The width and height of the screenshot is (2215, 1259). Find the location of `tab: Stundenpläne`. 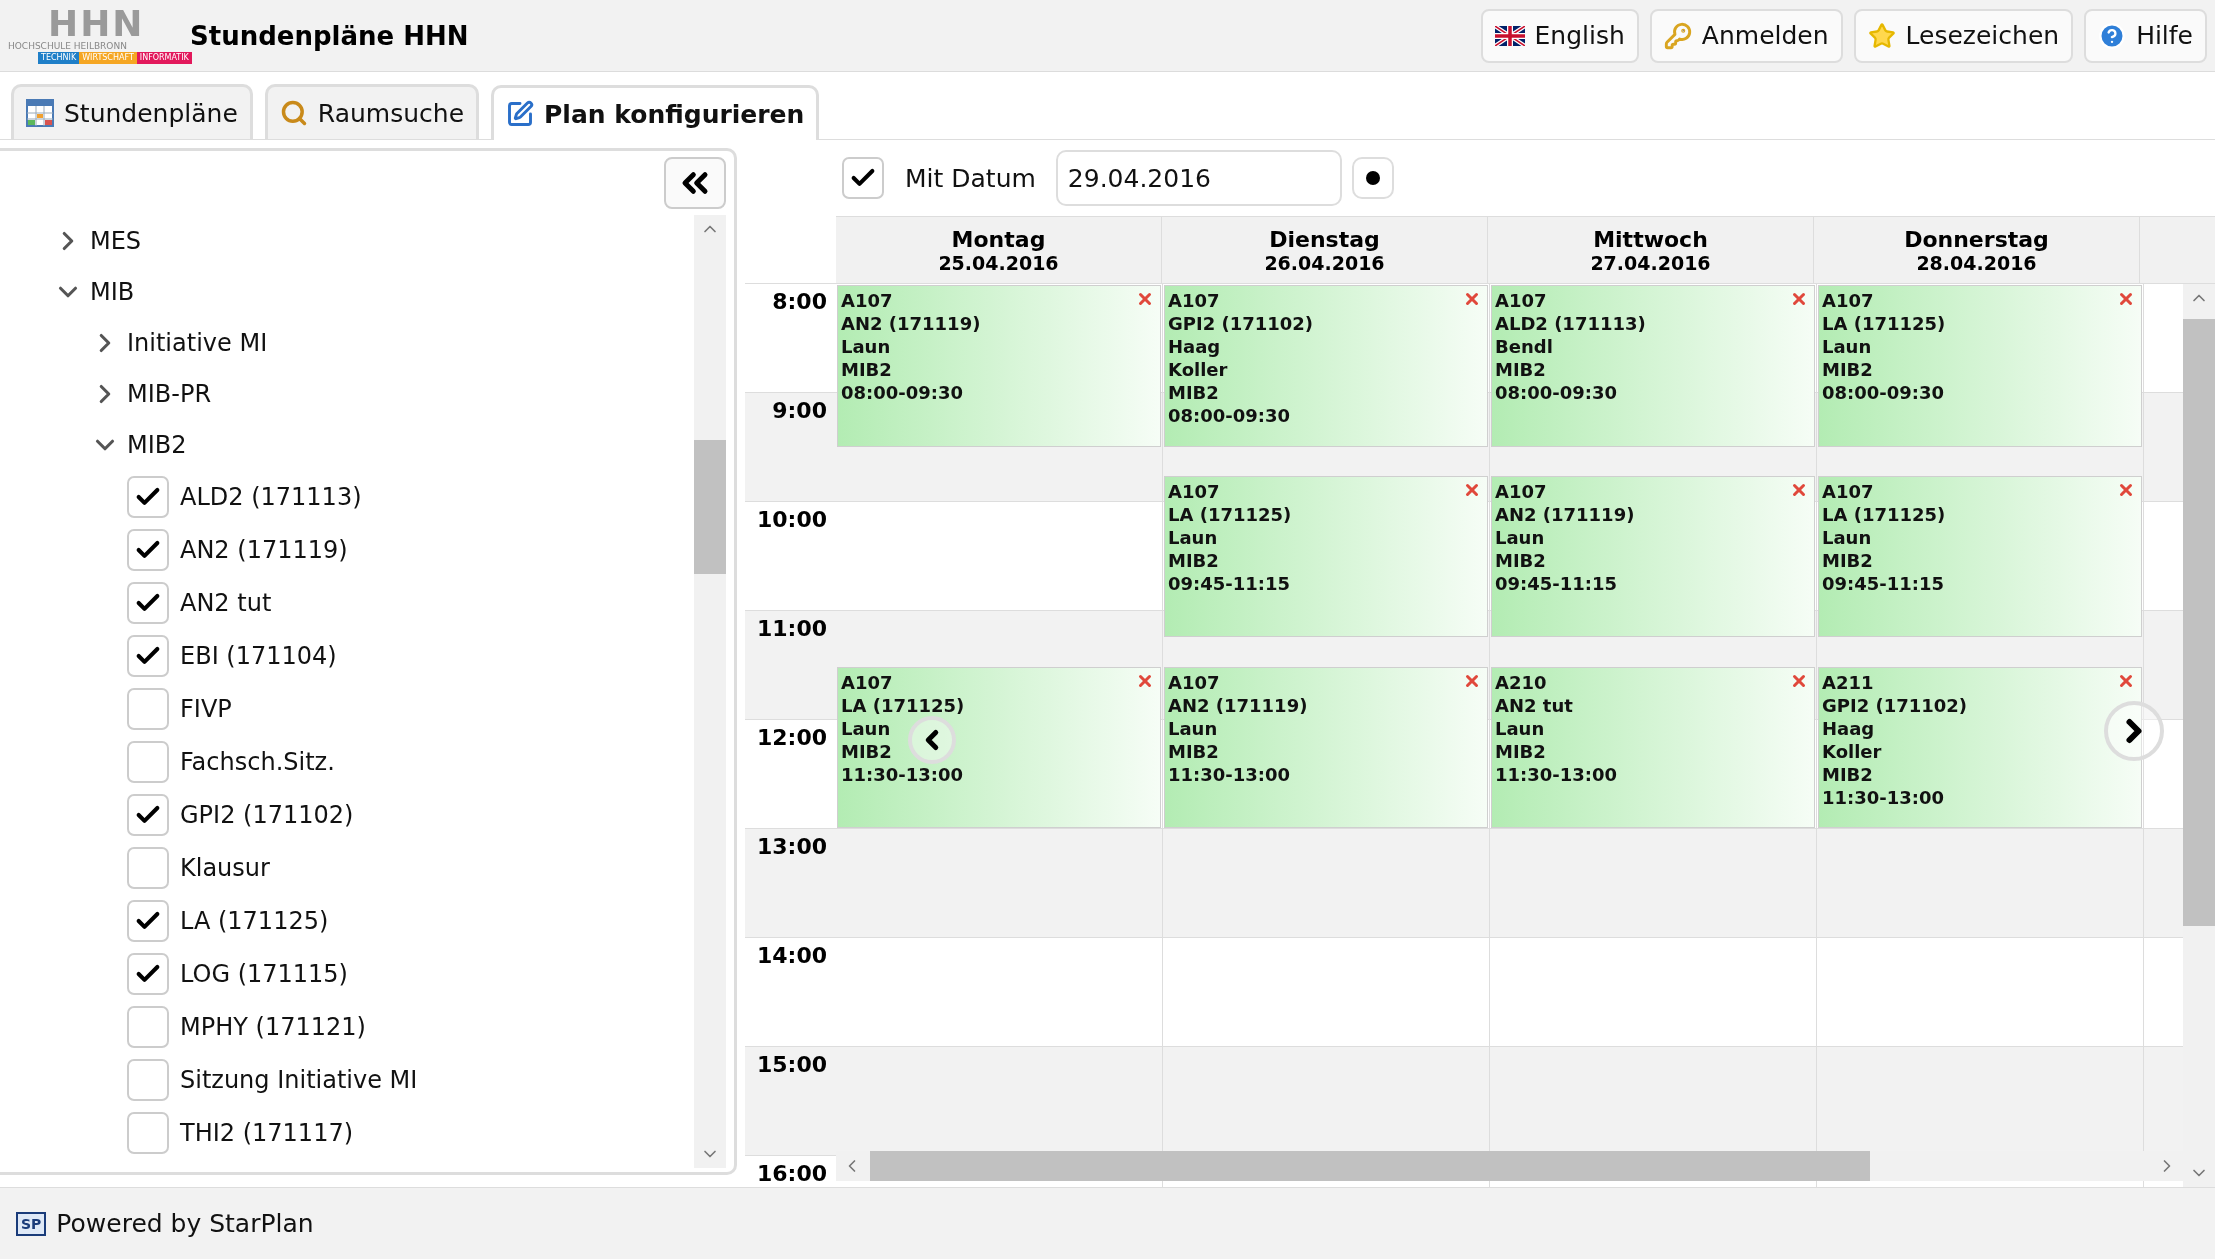

tab: Stundenpläne is located at coordinates (132, 111).